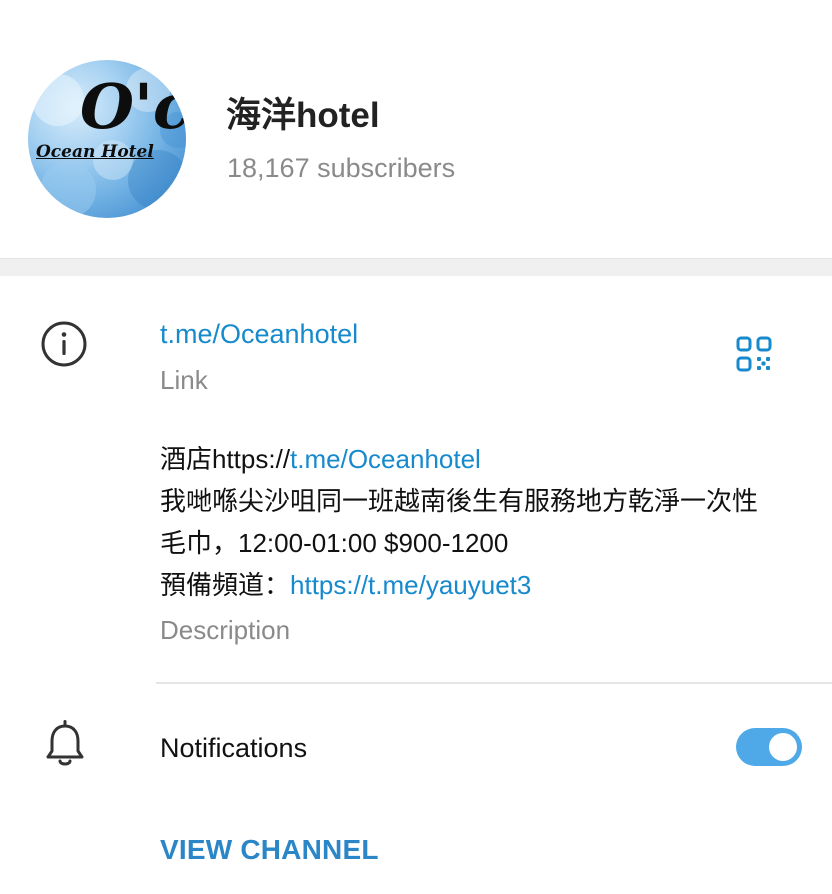 The image size is (832, 894). Describe the element at coordinates (225, 585) in the screenshot. I see `description-text: 預備頻道：` at that location.